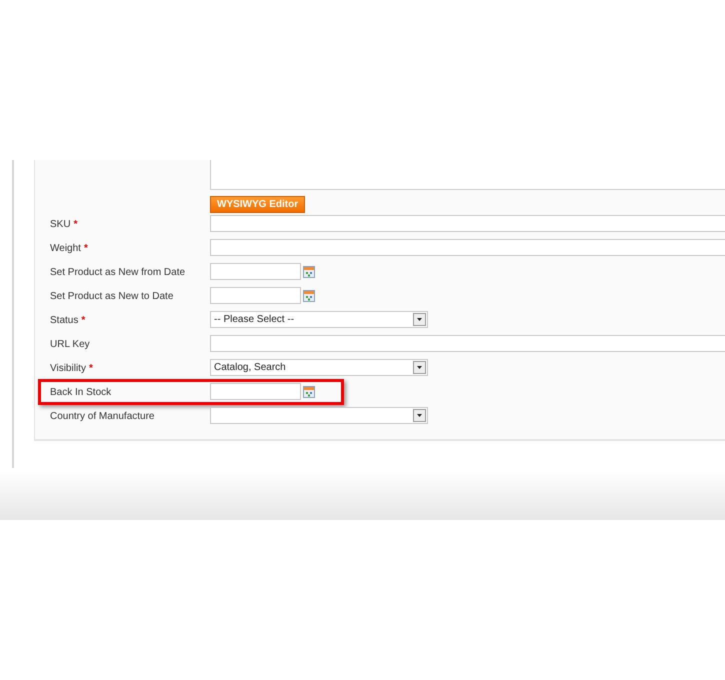 This screenshot has width=725, height=680. I want to click on field-label: SKU, so click(60, 224).